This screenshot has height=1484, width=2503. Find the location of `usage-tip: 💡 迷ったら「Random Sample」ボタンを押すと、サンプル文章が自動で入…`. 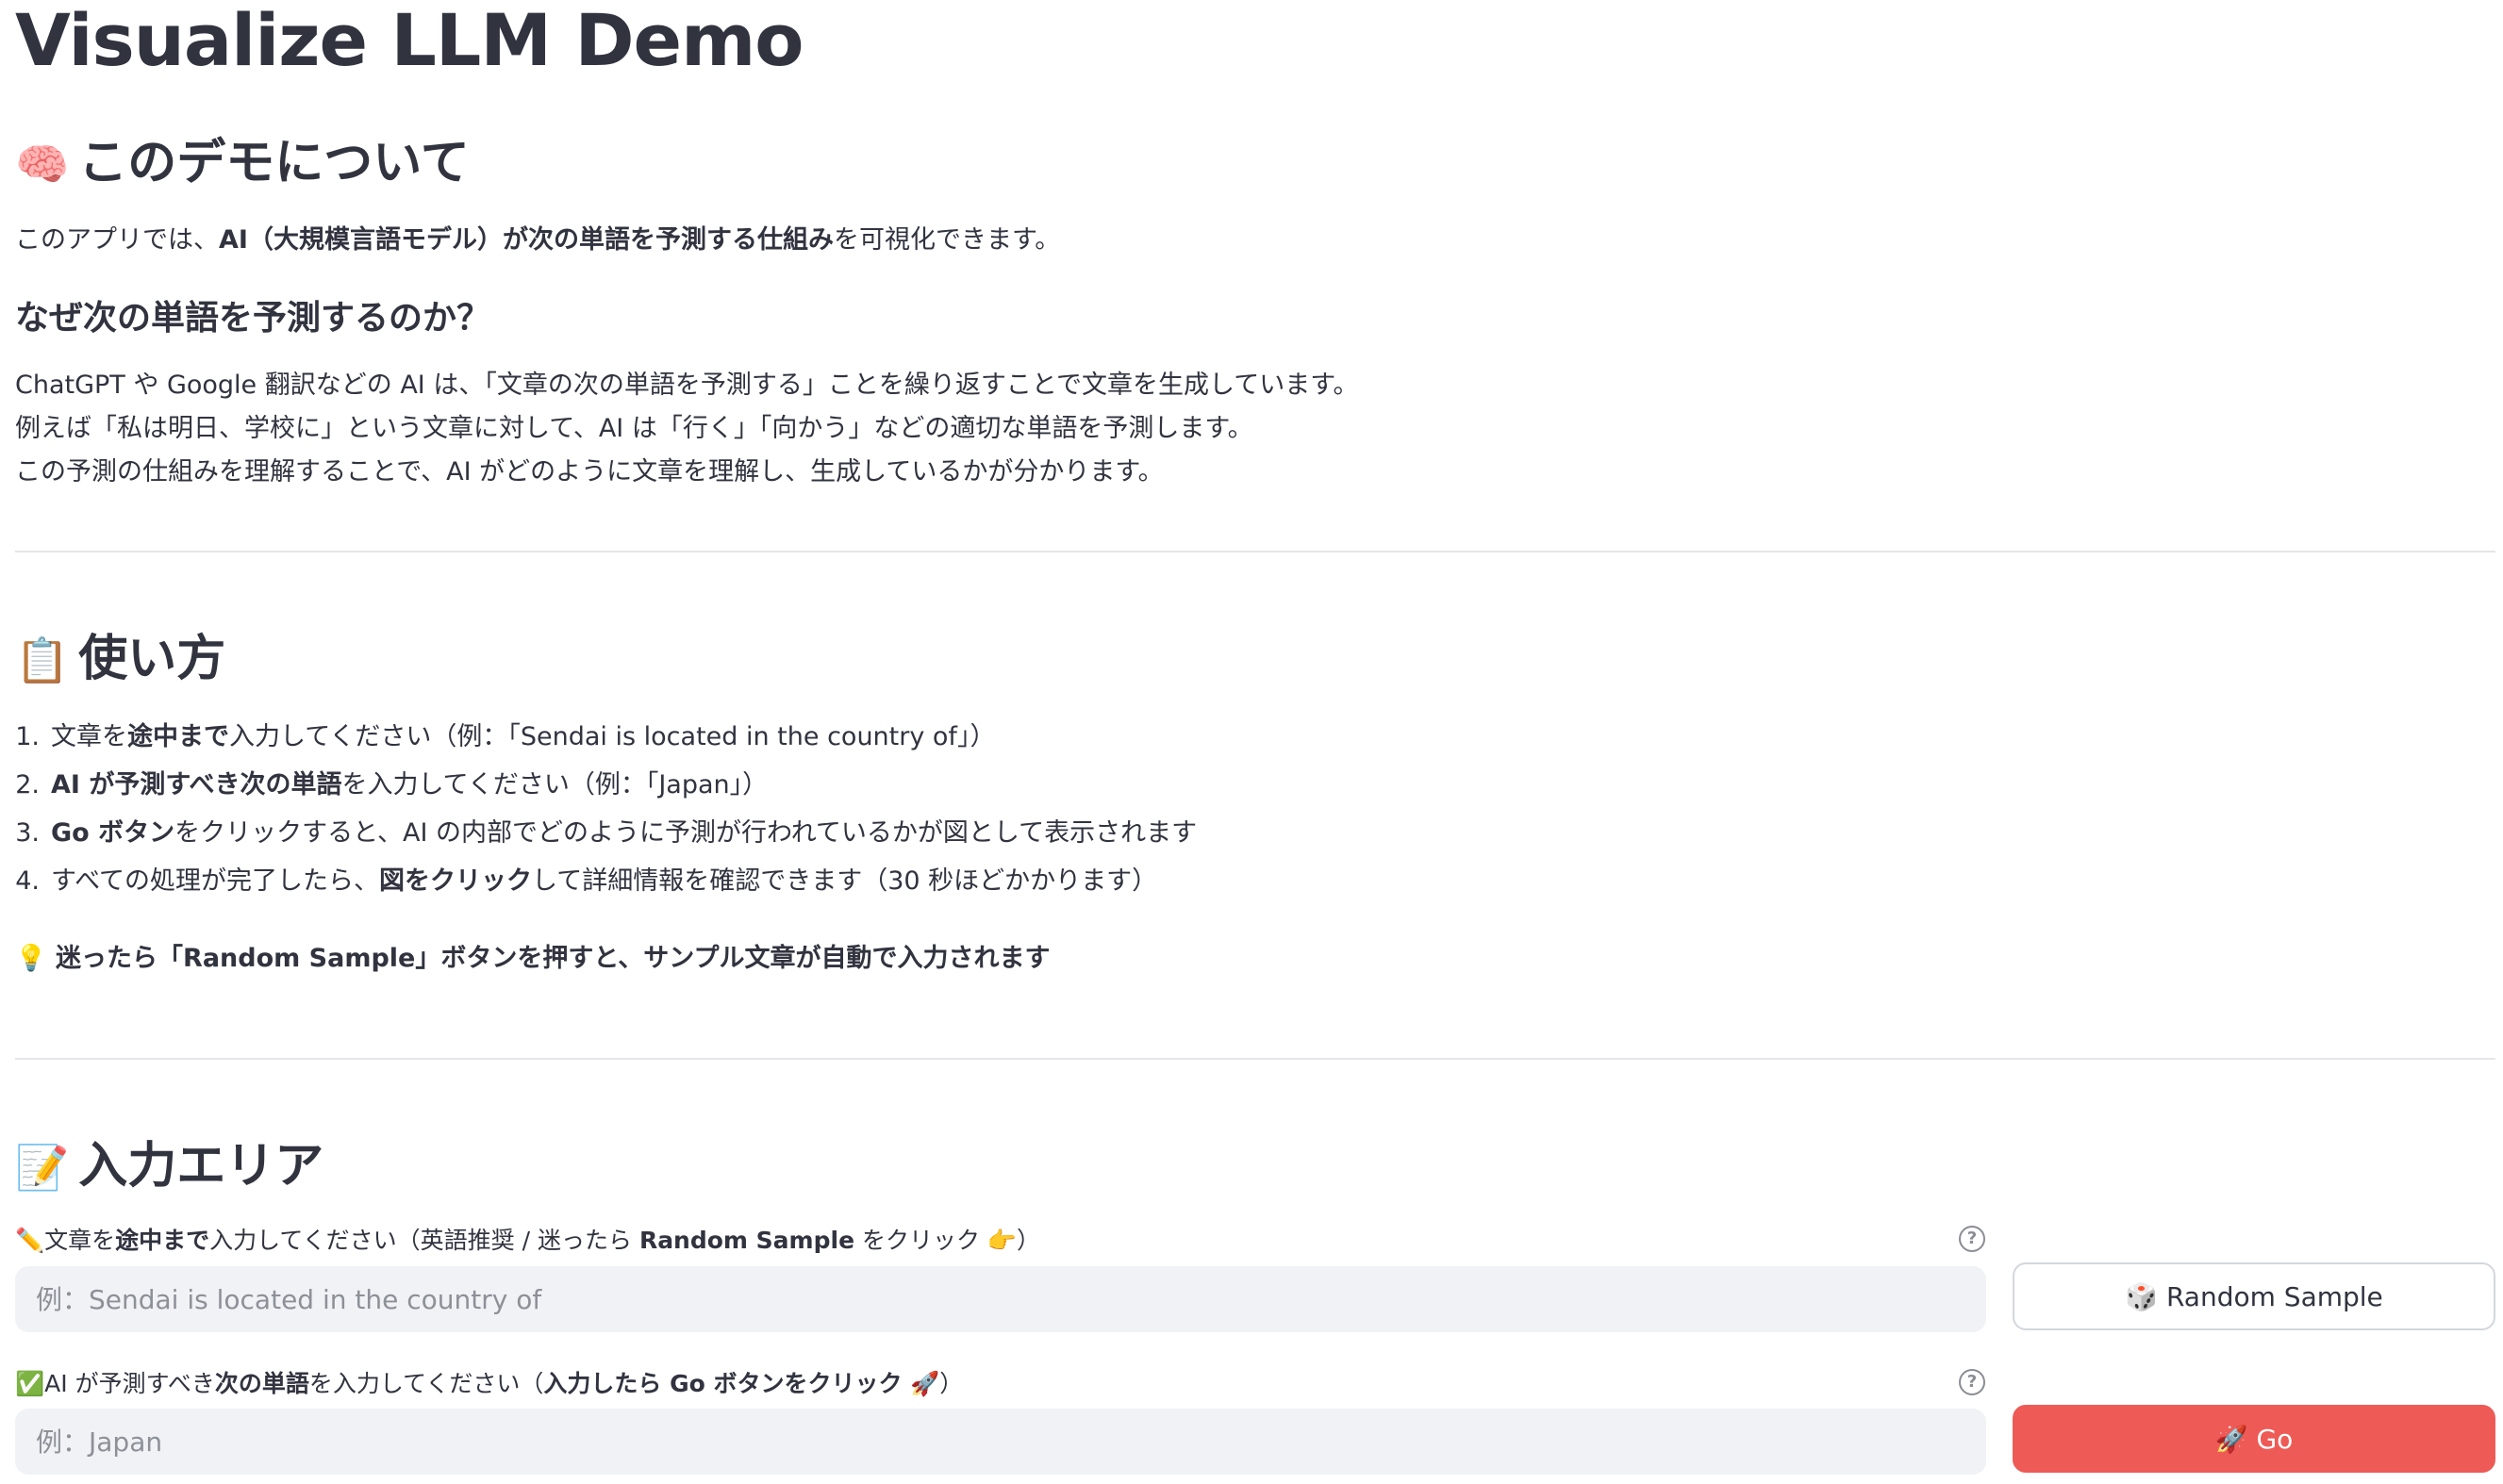

usage-tip: 💡 迷ったら「Random Sample」ボタンを押すと、サンプル文章が自動で入… is located at coordinates (532, 955).